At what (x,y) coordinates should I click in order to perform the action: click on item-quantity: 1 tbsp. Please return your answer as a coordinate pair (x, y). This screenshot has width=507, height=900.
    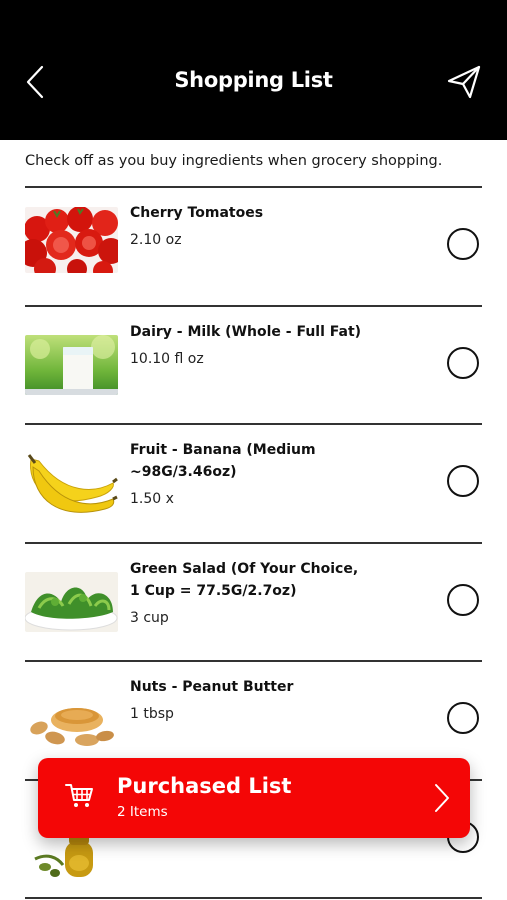
    Looking at the image, I should click on (152, 714).